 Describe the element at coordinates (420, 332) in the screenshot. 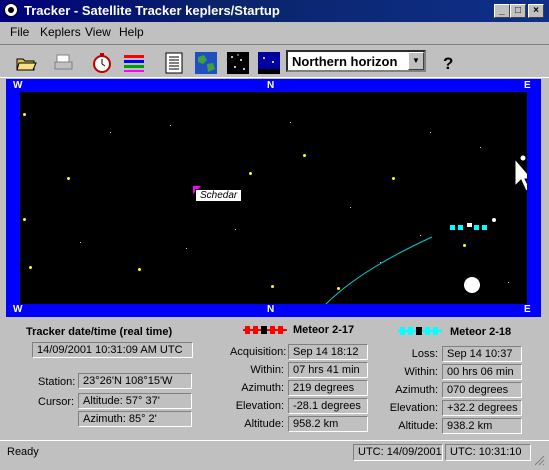

I see `sat2-legend-icon` at that location.